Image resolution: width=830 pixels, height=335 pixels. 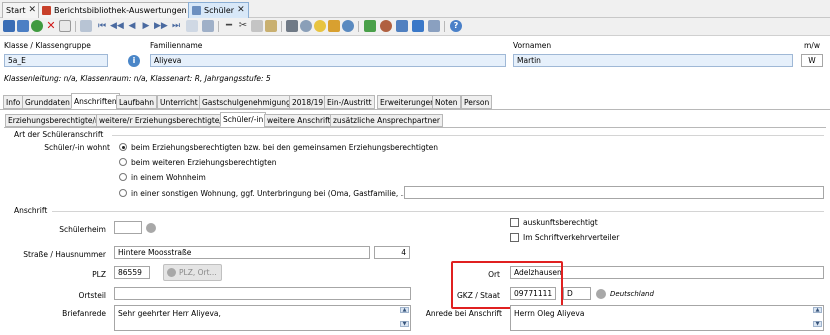 I want to click on mw-label: m/w, so click(x=812, y=45).